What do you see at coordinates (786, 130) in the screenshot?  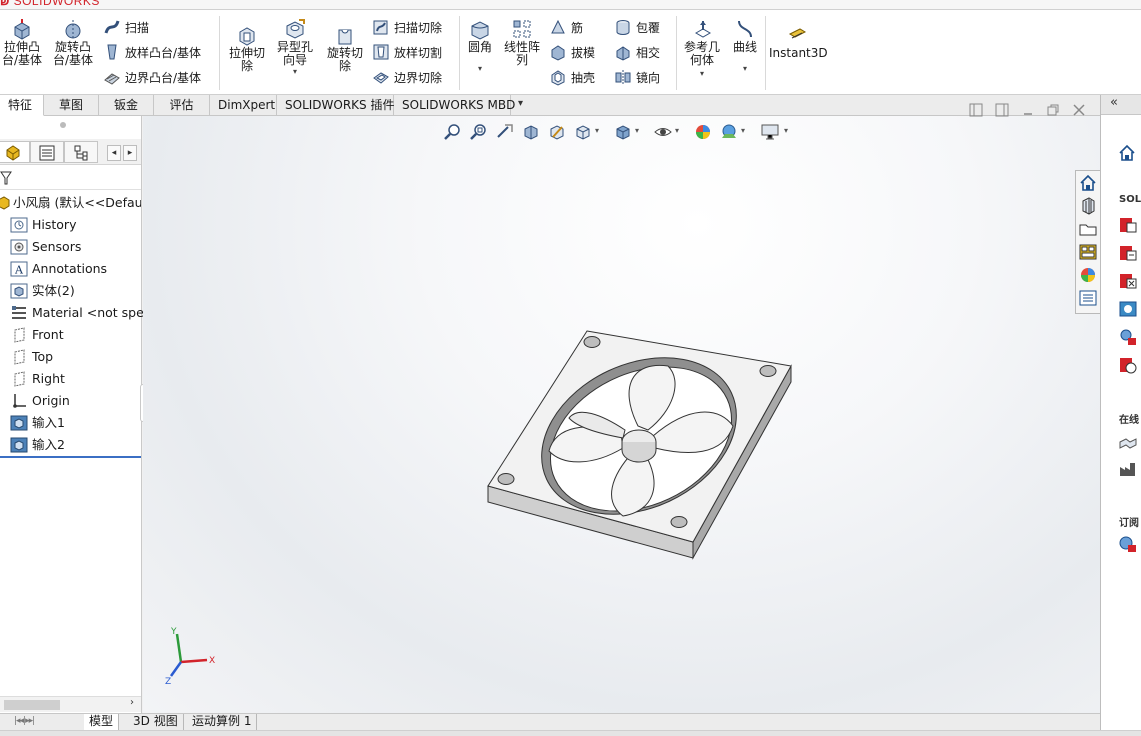 I see `view-settings-caret-icon: ▾` at bounding box center [786, 130].